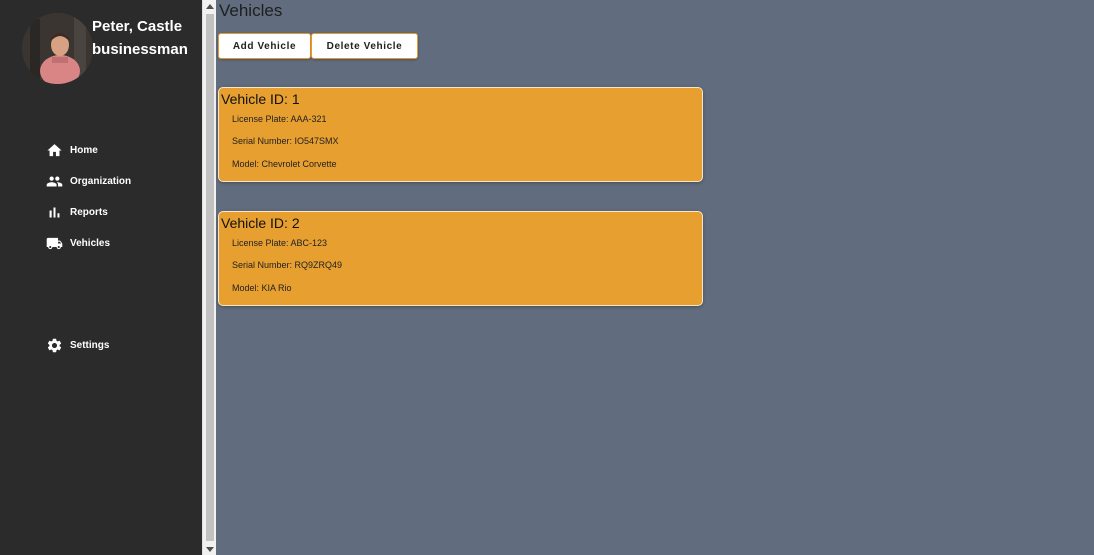  Describe the element at coordinates (90, 345) in the screenshot. I see `sidebar-item-label: Settings` at that location.